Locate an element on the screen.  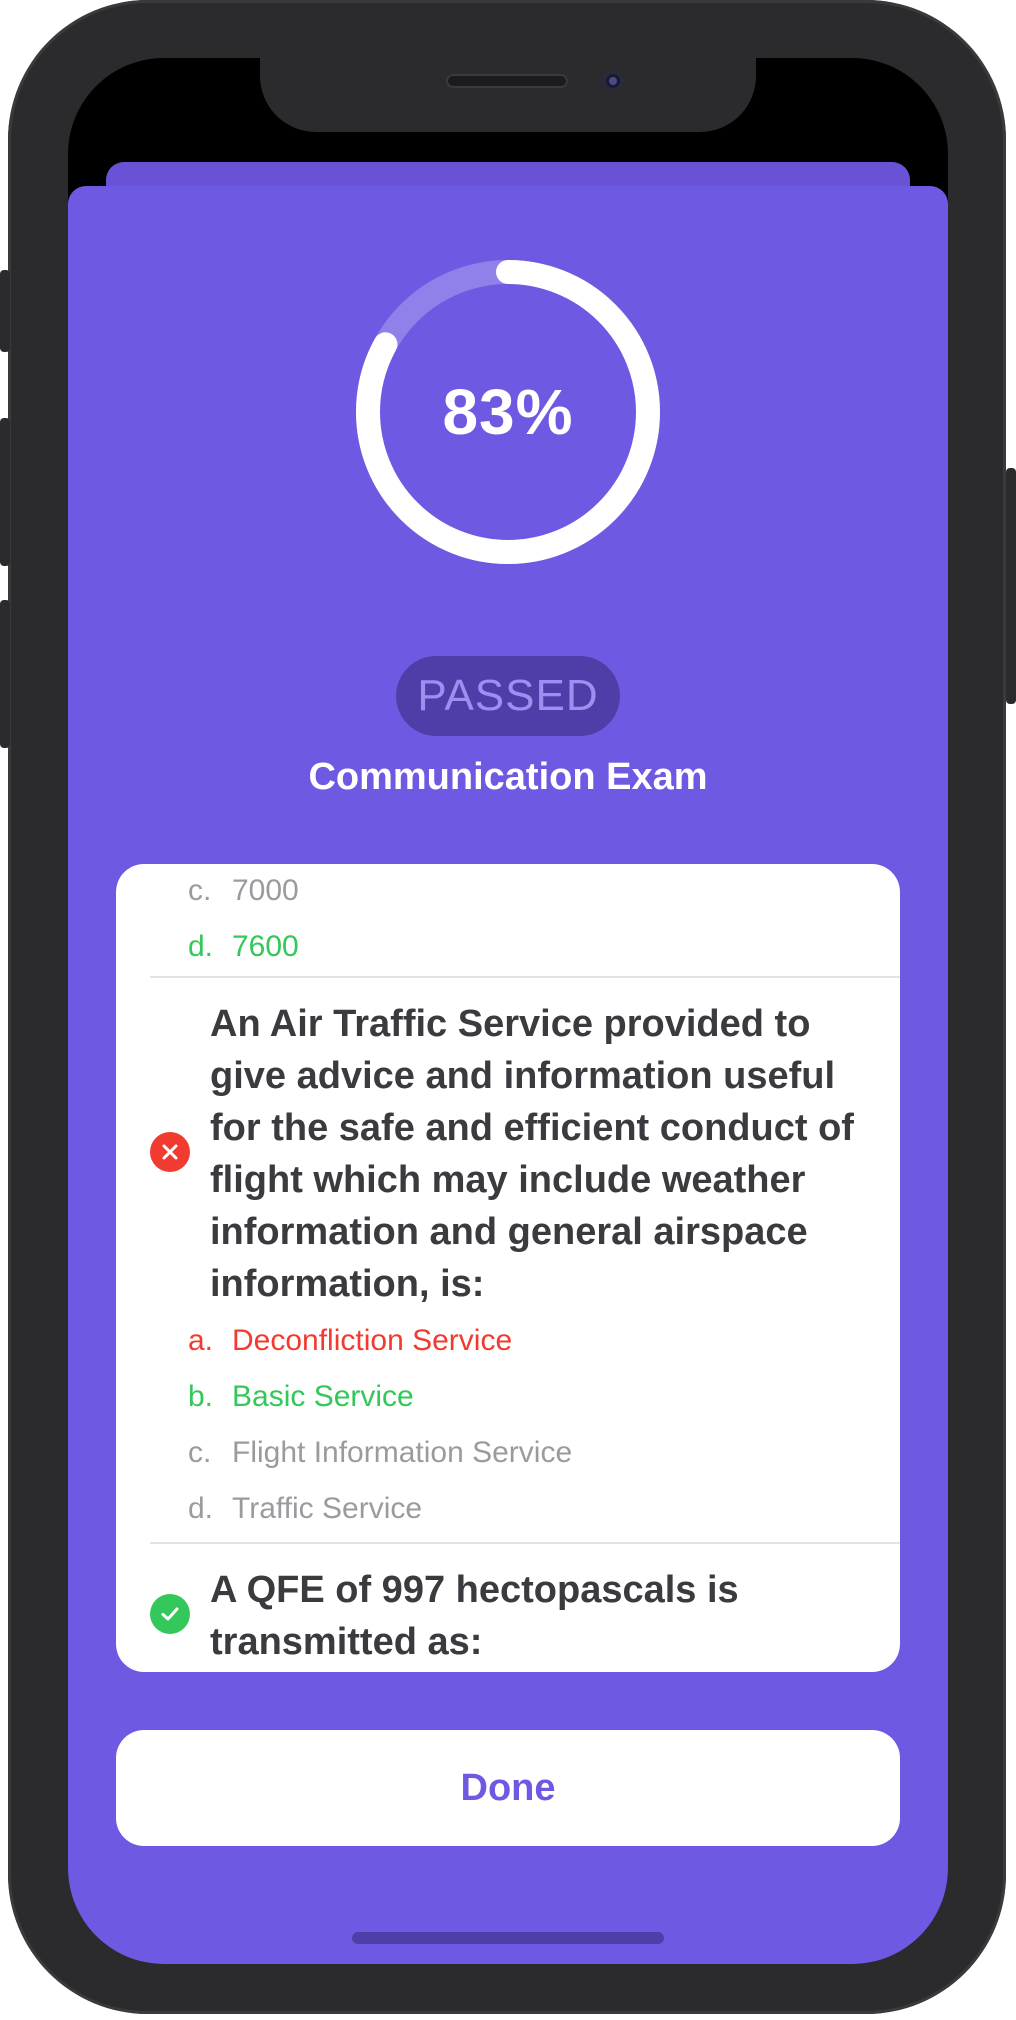
x-mark-glyph is located at coordinates (170, 1152).